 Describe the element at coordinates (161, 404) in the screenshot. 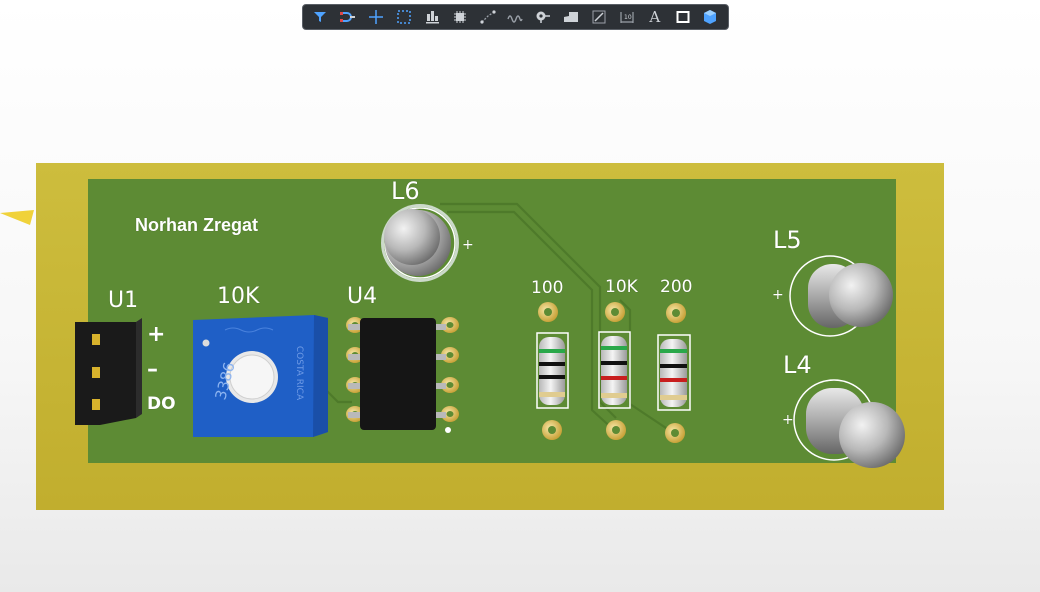

I see `header-pin-out: DO` at that location.